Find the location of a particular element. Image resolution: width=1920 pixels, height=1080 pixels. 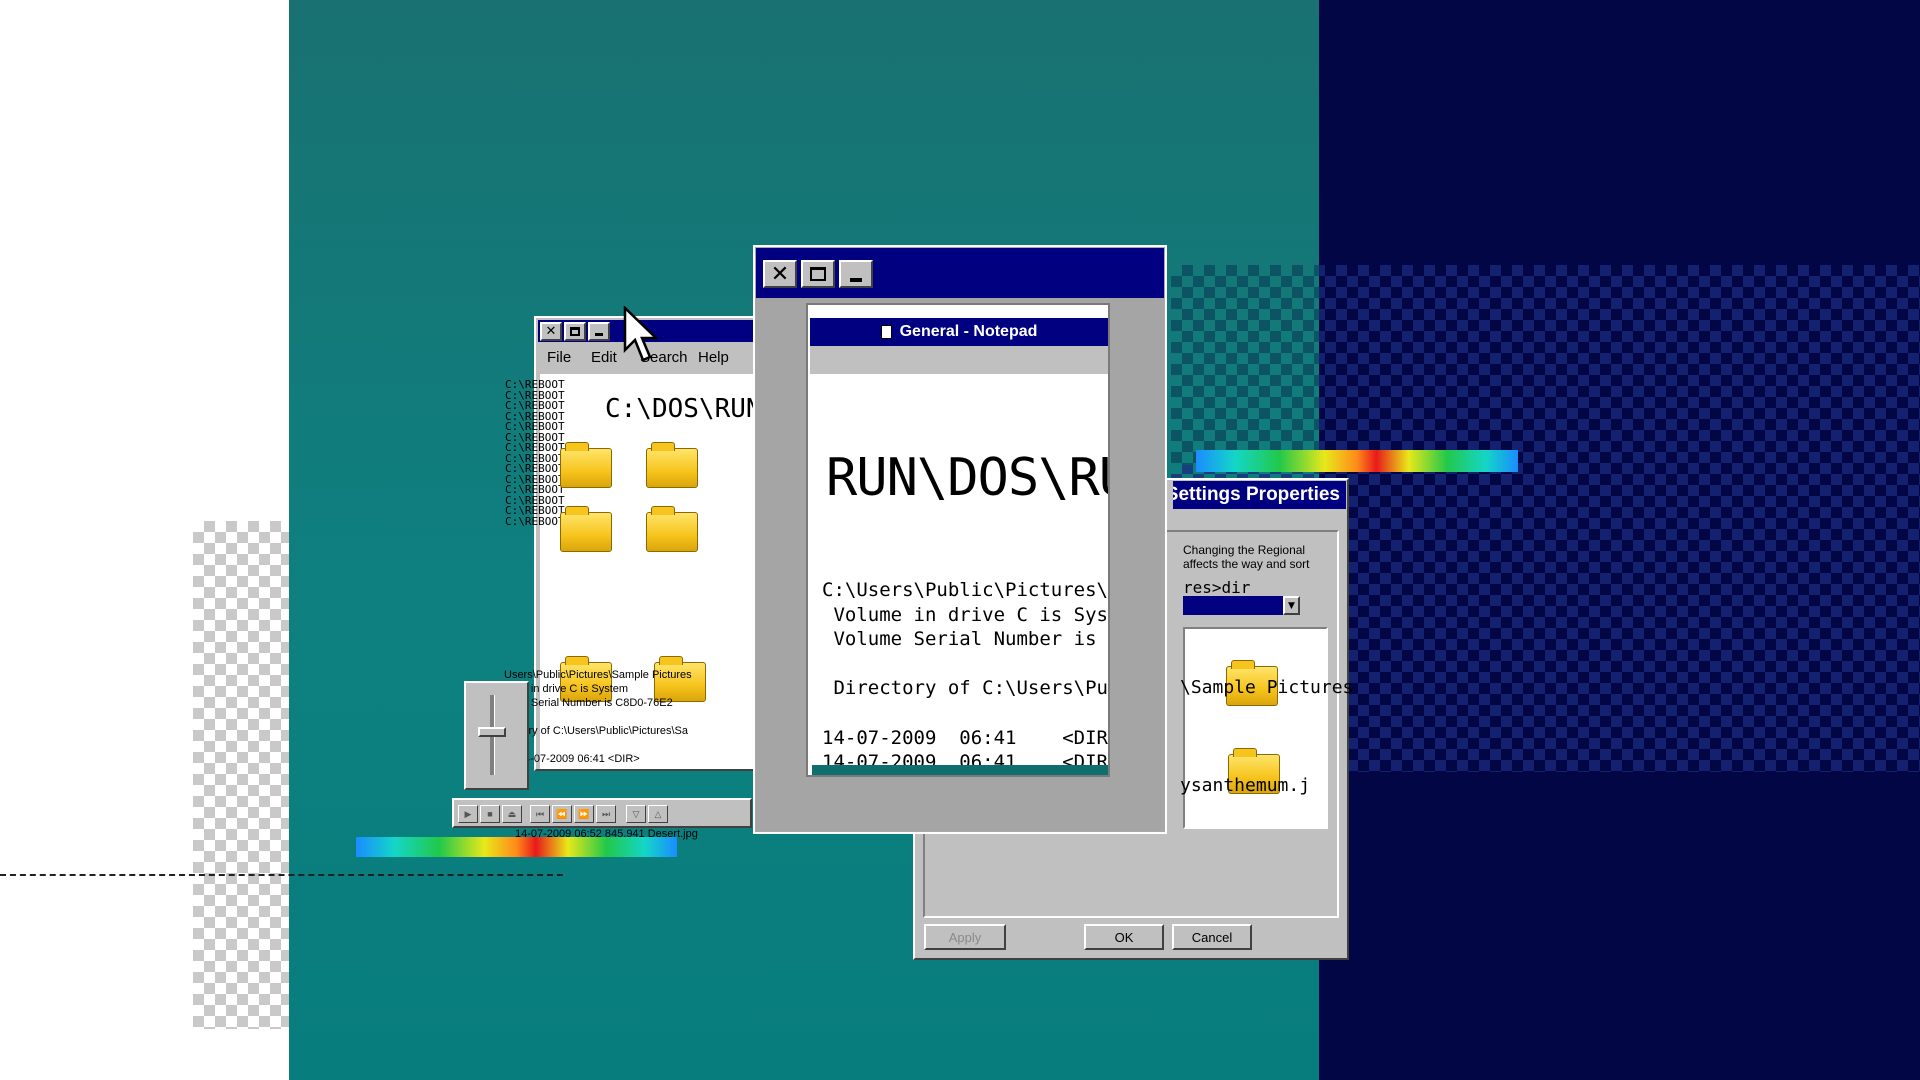

explorer-heading: C:\DOS\RUN is located at coordinates (683, 409).